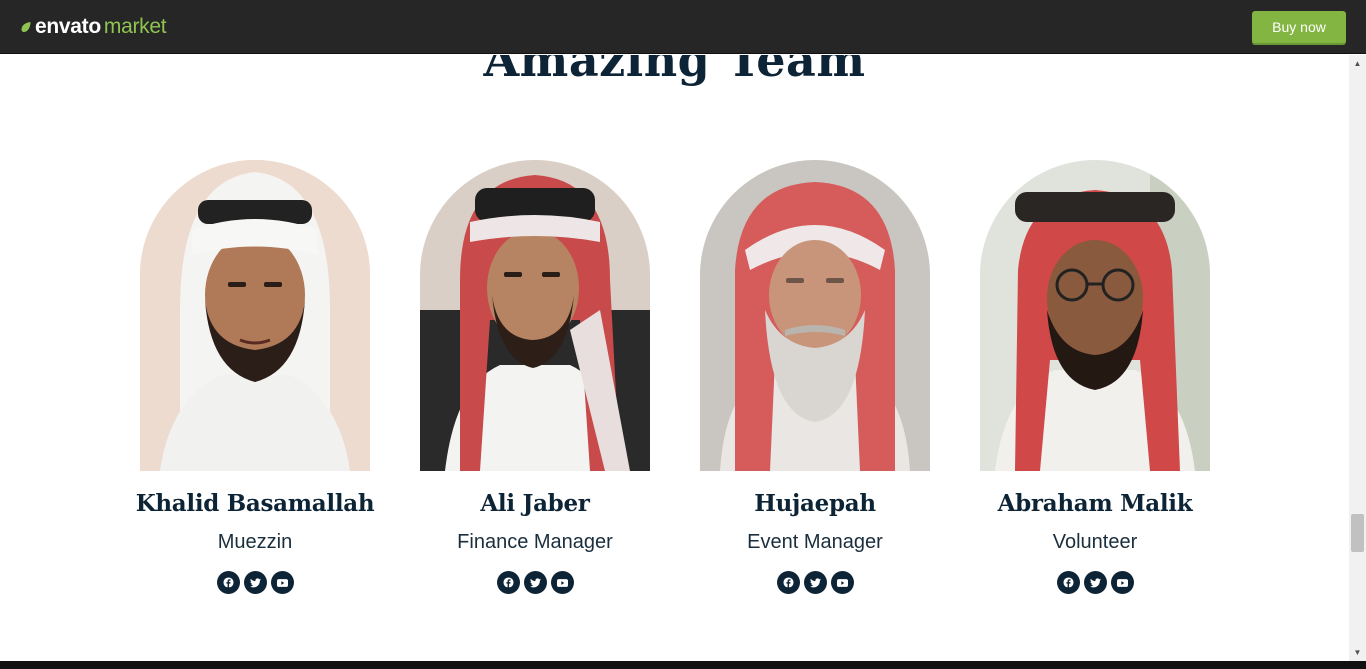  What do you see at coordinates (255, 503) in the screenshot?
I see `member-name: Khalid Basamallah` at bounding box center [255, 503].